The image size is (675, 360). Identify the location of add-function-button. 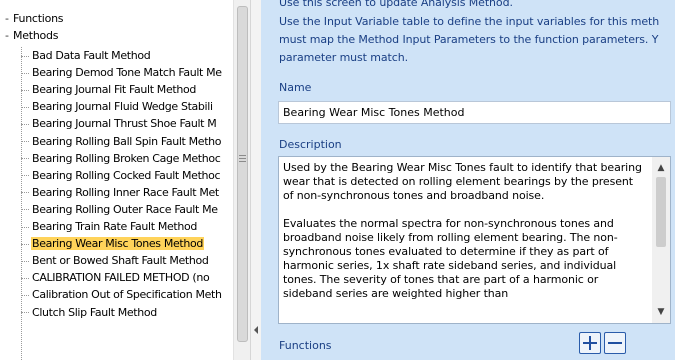
(590, 343).